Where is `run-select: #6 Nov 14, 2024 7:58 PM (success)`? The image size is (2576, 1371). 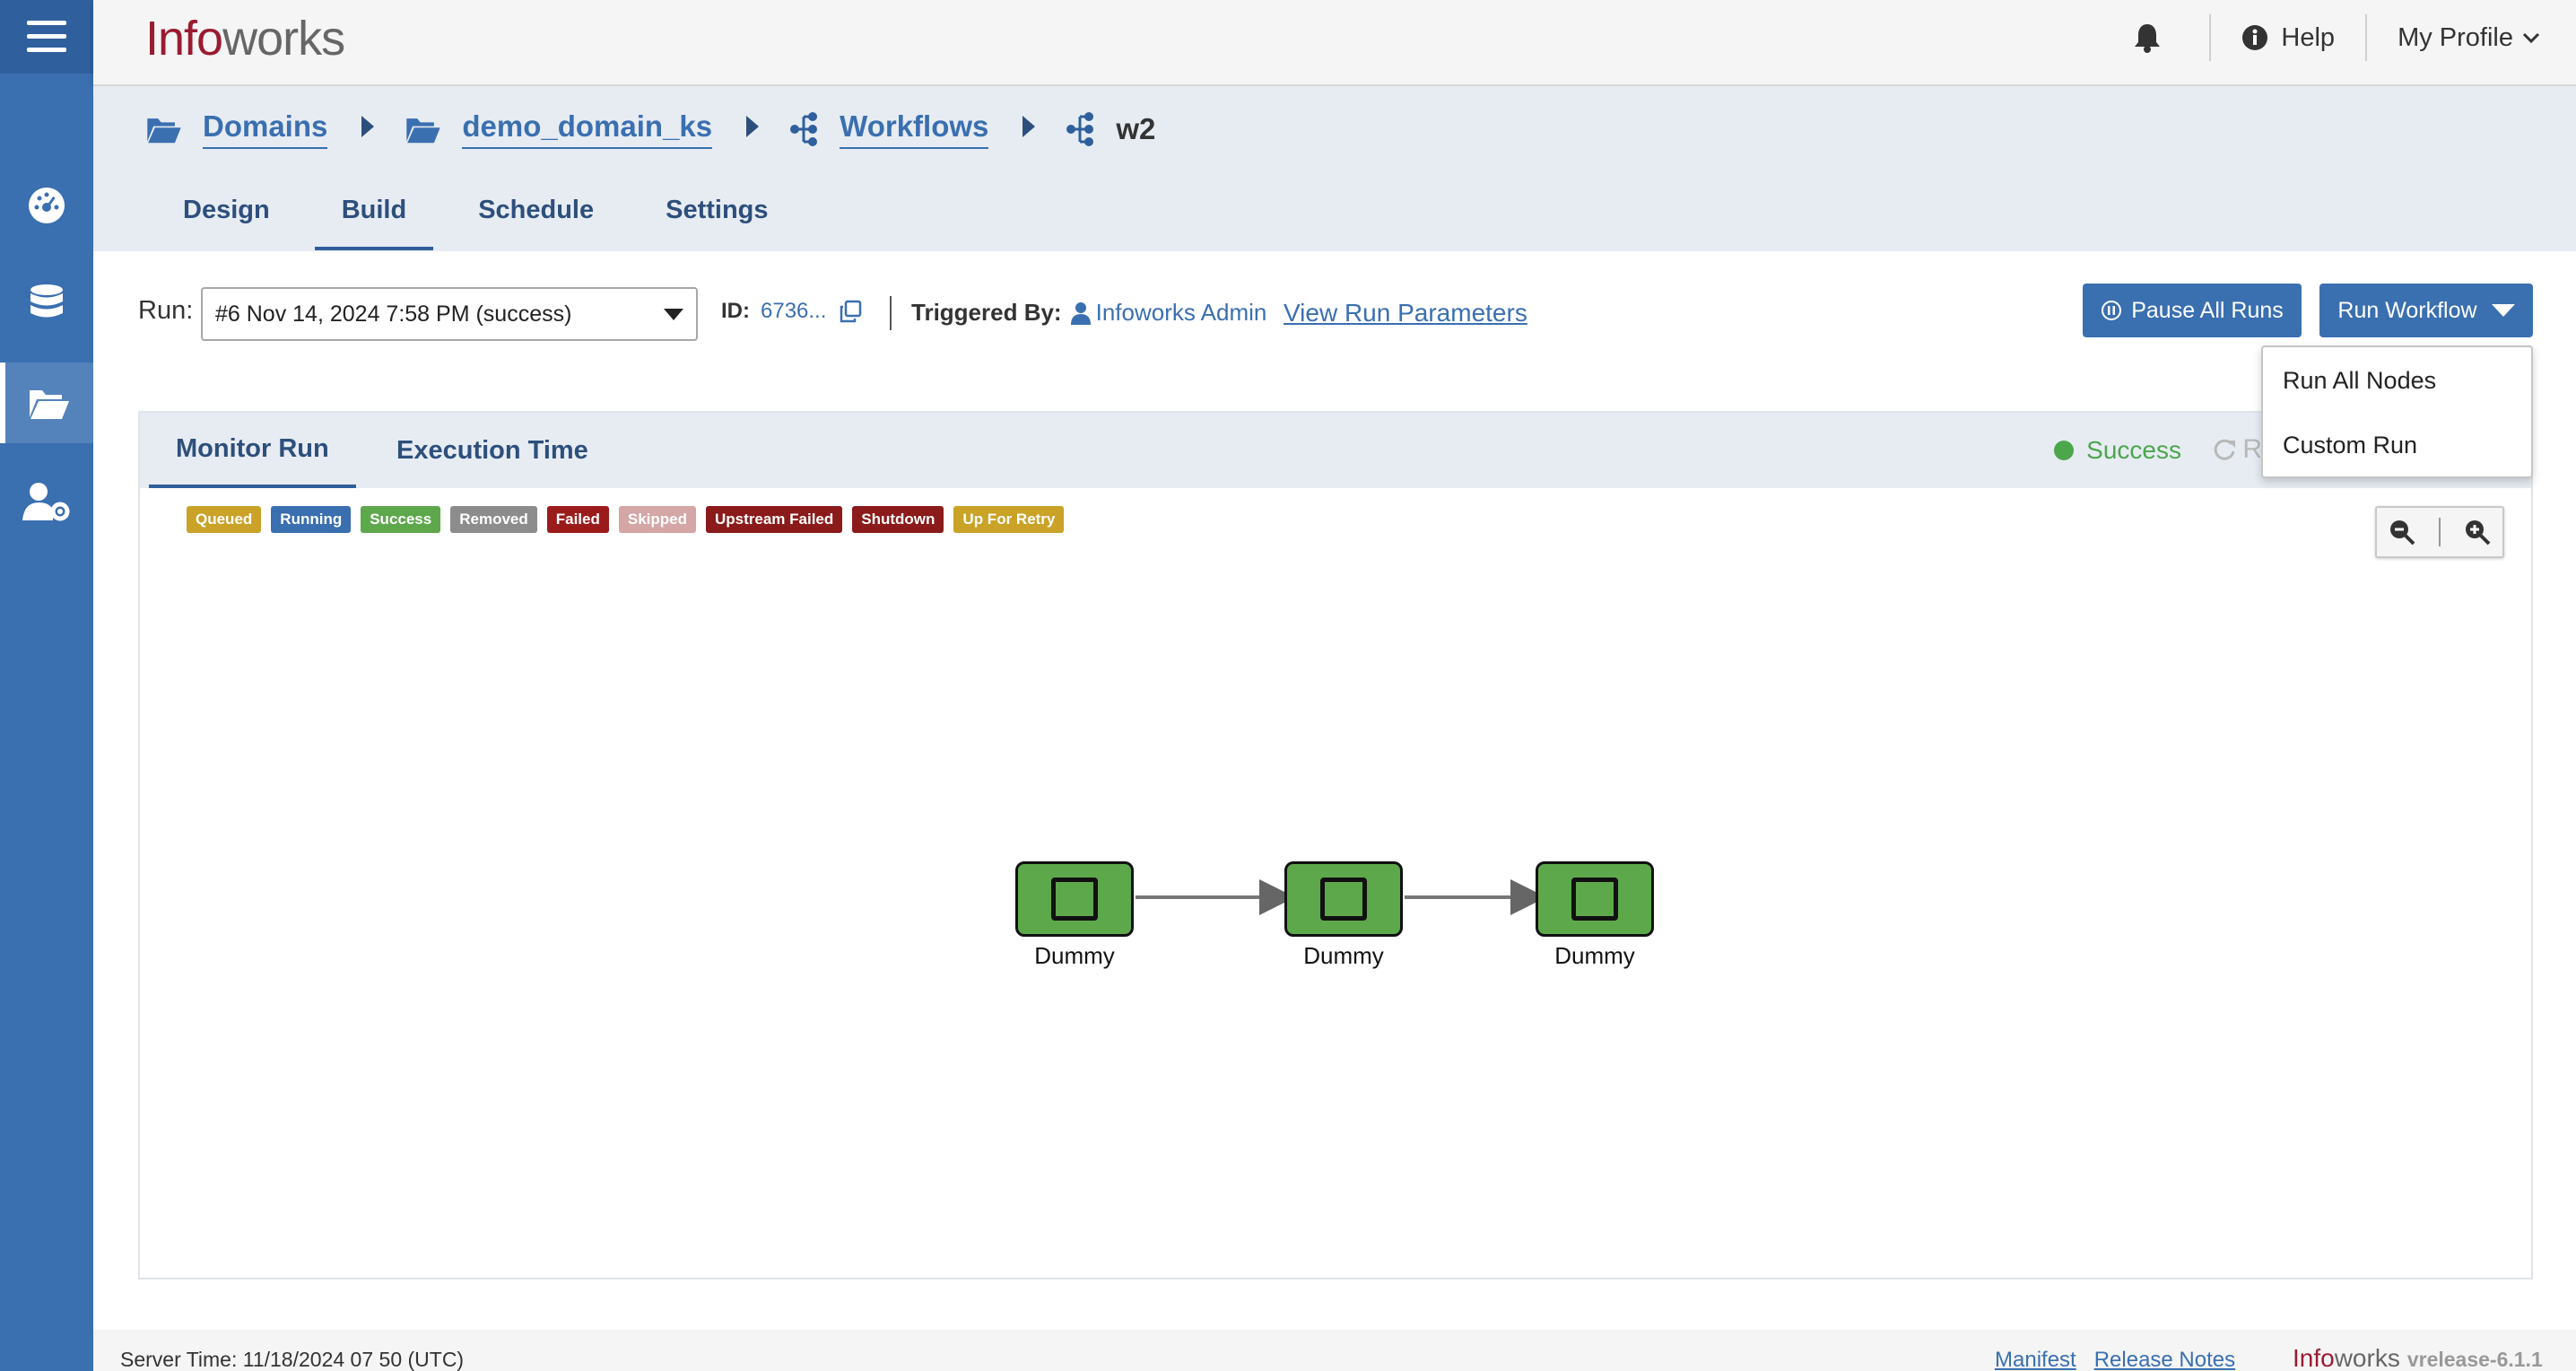 run-select: #6 Nov 14, 2024 7:58 PM (success) is located at coordinates (449, 314).